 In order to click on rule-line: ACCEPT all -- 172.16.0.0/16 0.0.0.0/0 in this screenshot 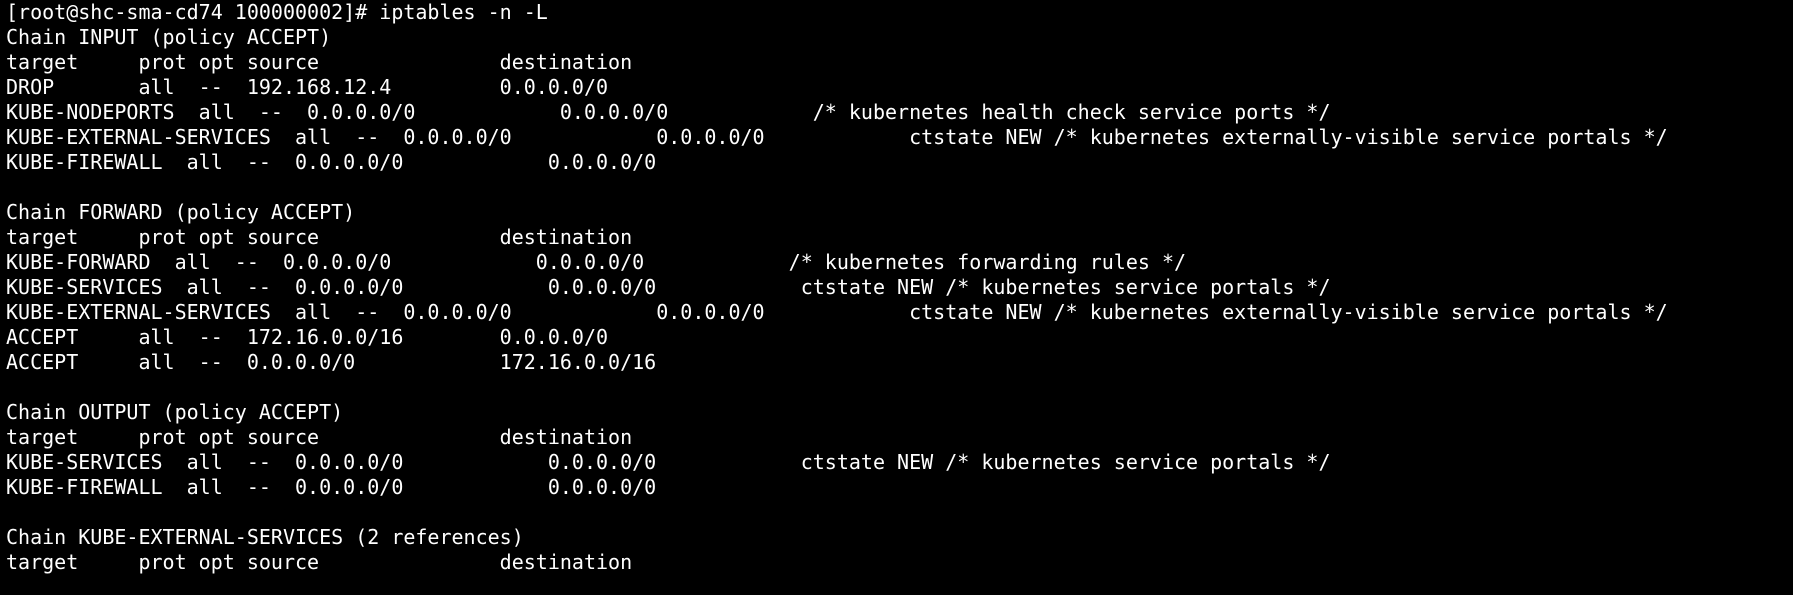, I will do `click(307, 337)`.